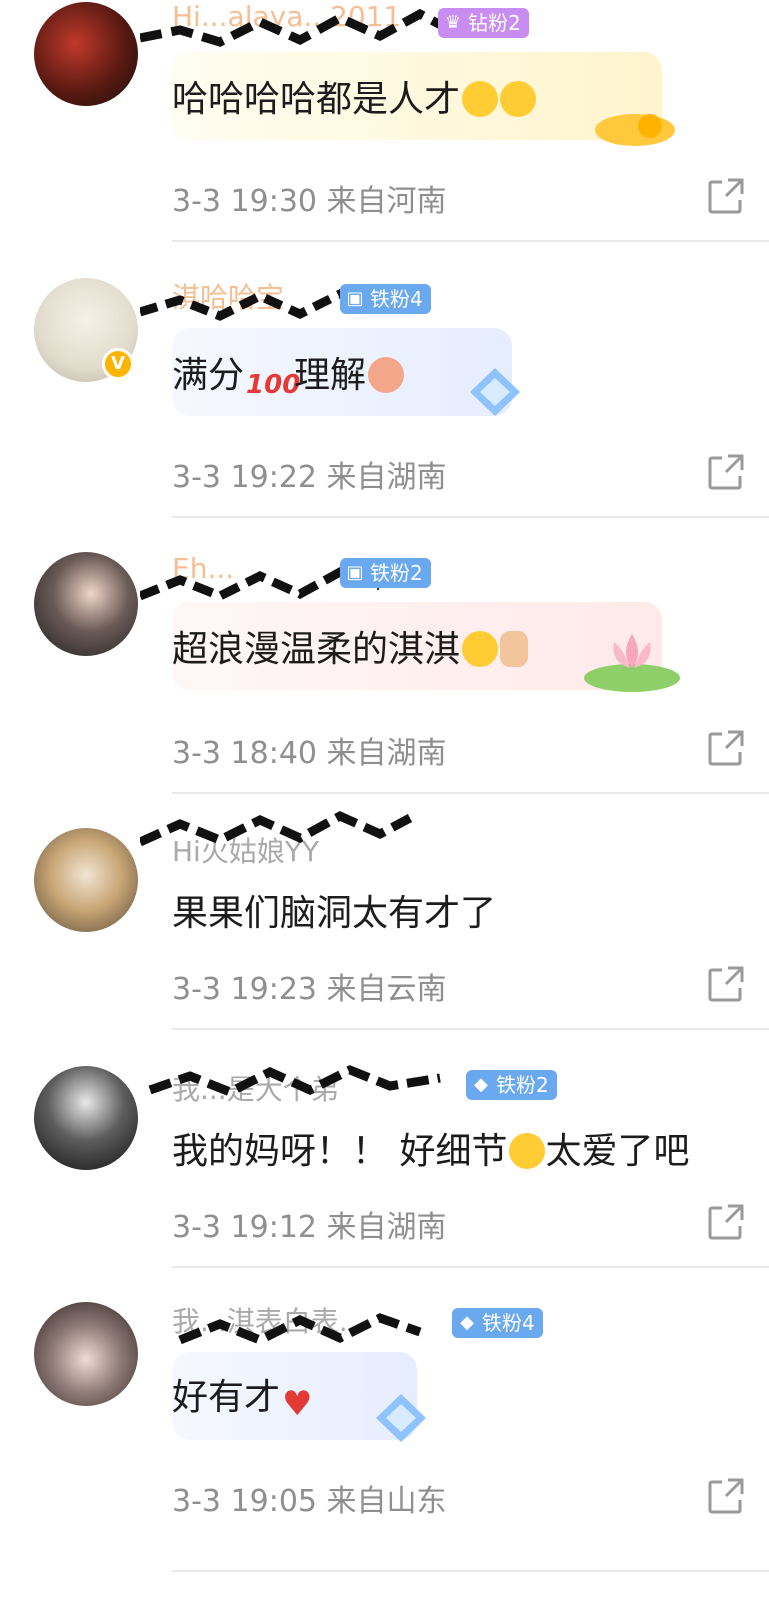 This screenshot has height=1600, width=769. Describe the element at coordinates (309, 1227) in the screenshot. I see `comment-meta: 3-3 19:12 来自湖南` at that location.